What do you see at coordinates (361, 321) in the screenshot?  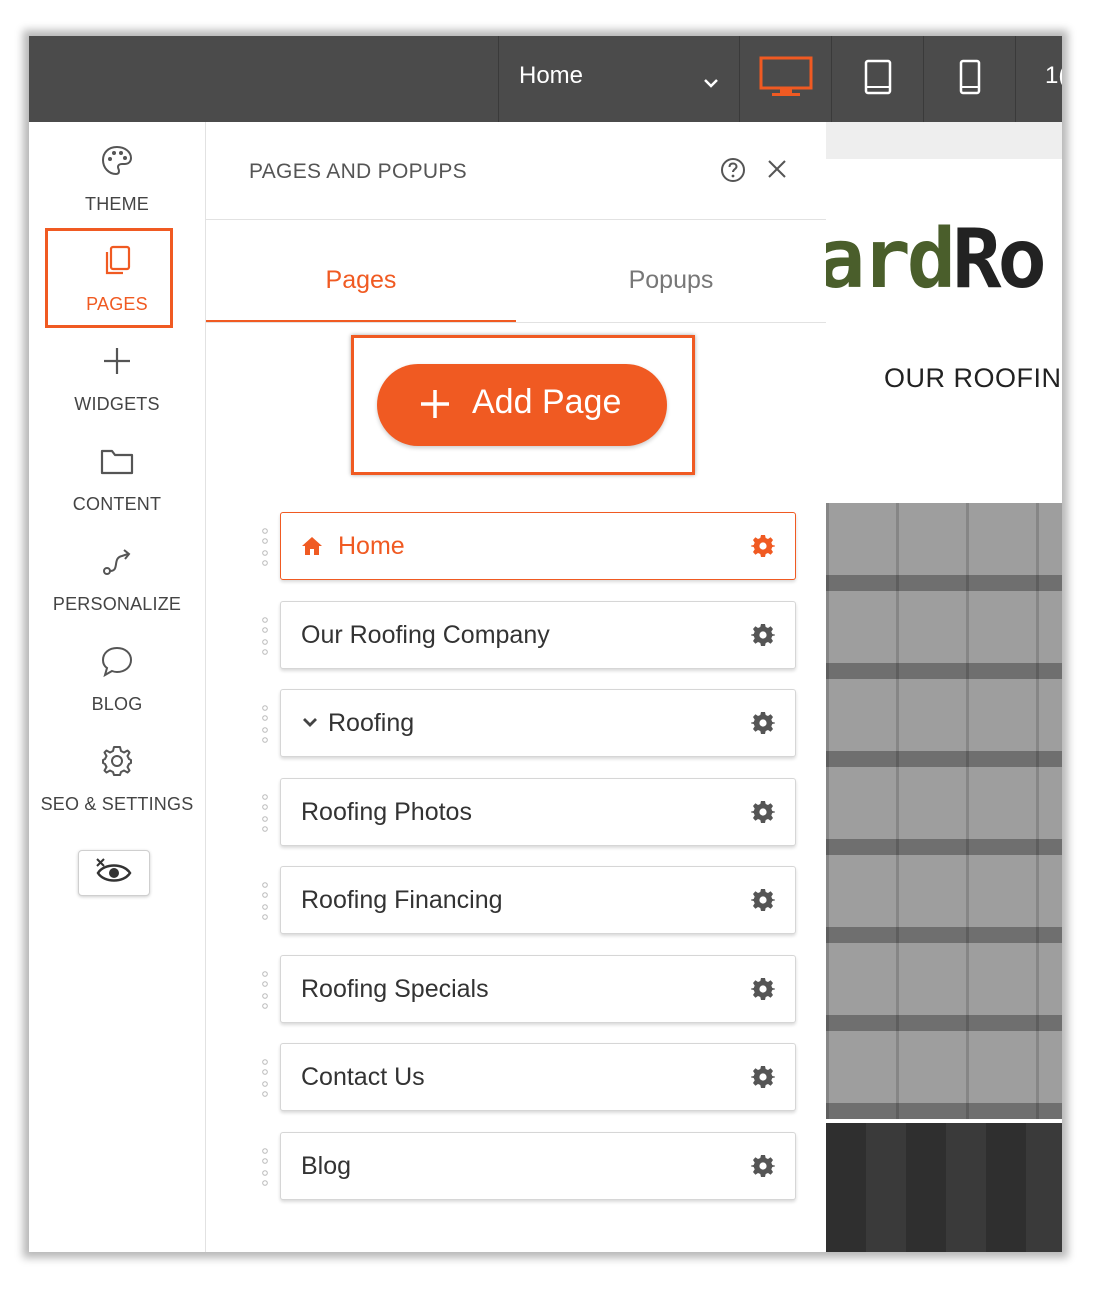 I see `active-tab-underline` at bounding box center [361, 321].